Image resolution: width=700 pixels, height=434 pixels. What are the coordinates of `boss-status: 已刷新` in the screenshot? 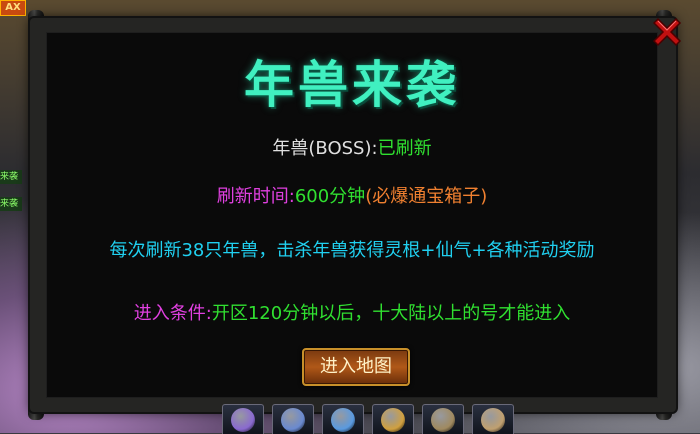 It's located at (404, 148).